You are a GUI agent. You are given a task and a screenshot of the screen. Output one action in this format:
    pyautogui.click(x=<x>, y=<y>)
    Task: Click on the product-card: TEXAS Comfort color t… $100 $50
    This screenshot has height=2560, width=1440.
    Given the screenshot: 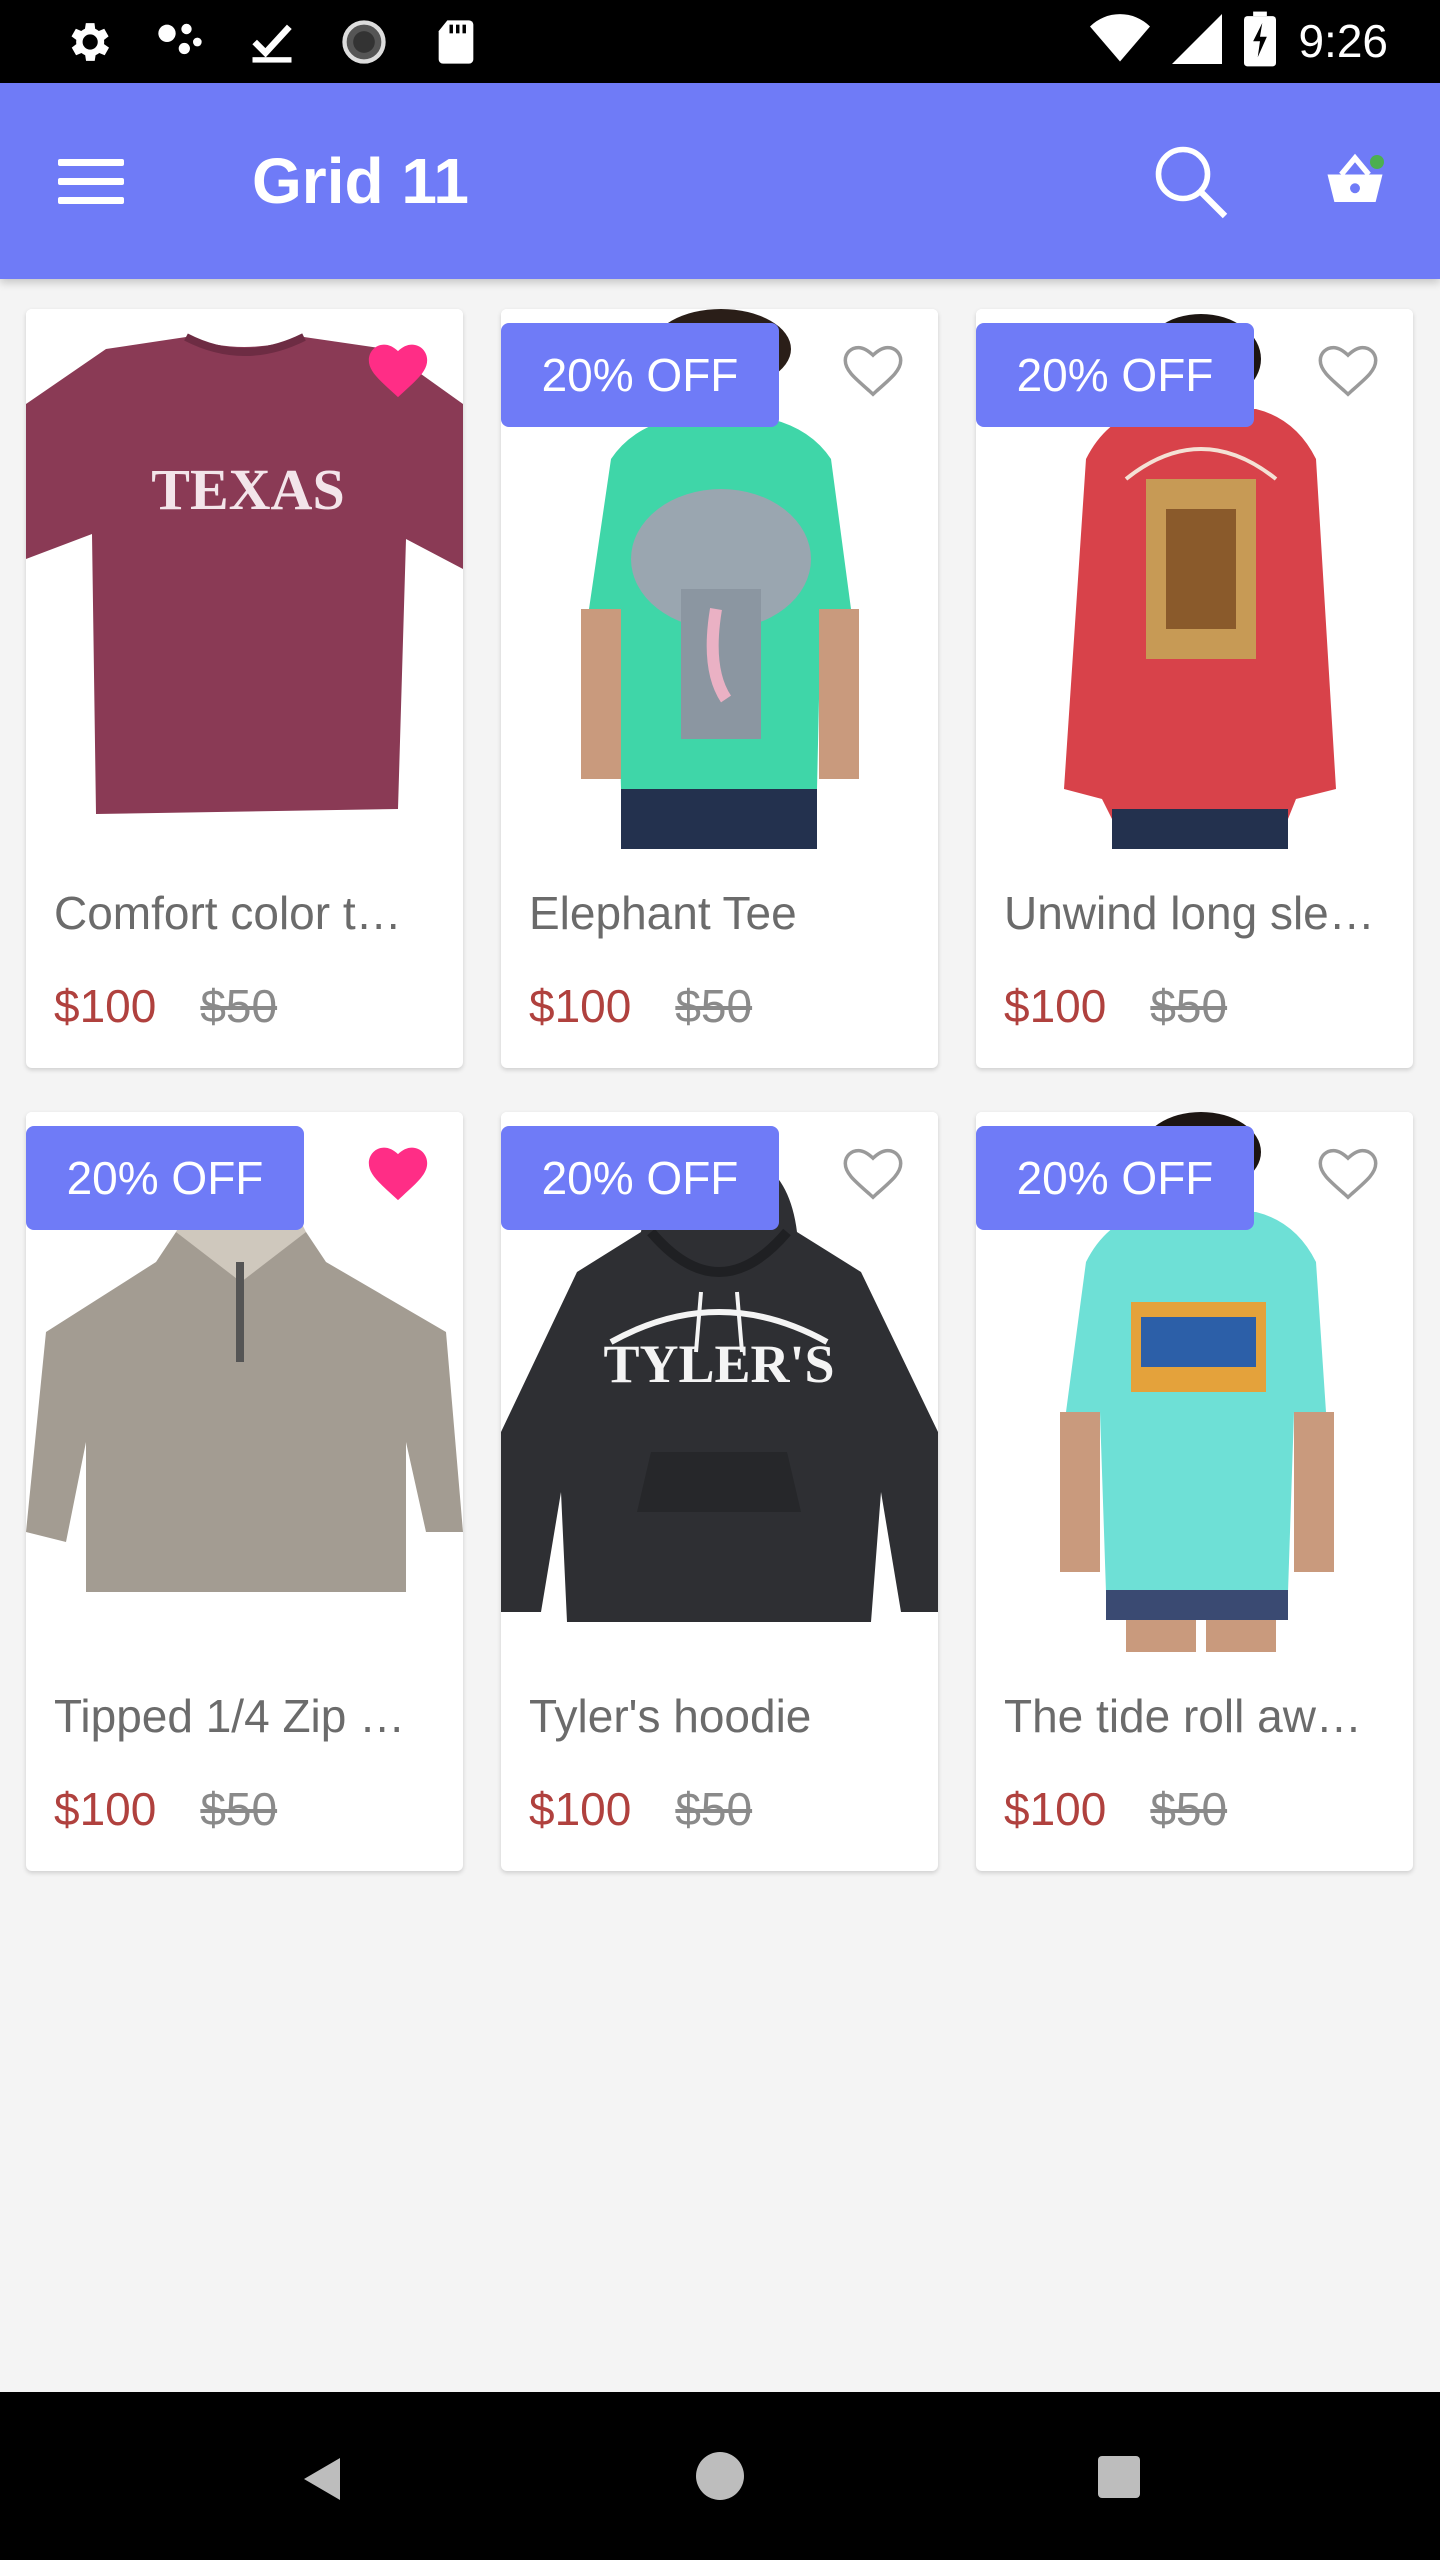 What is the action you would take?
    pyautogui.click(x=244, y=688)
    